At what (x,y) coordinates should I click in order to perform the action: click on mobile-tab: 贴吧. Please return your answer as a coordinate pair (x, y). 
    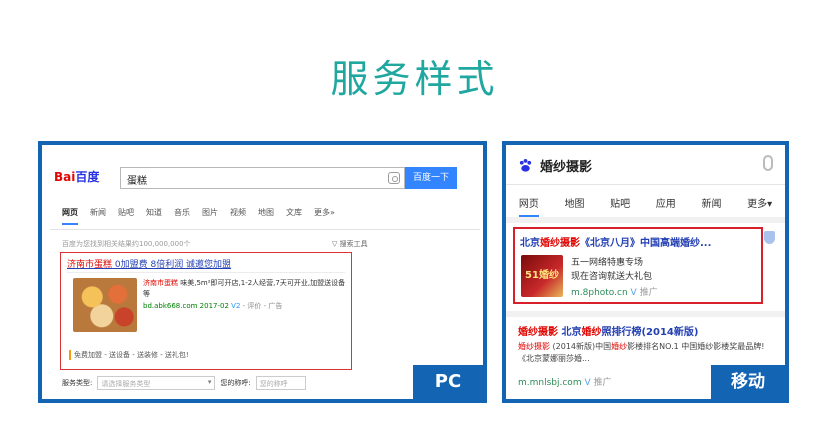
    Looking at the image, I should click on (620, 206).